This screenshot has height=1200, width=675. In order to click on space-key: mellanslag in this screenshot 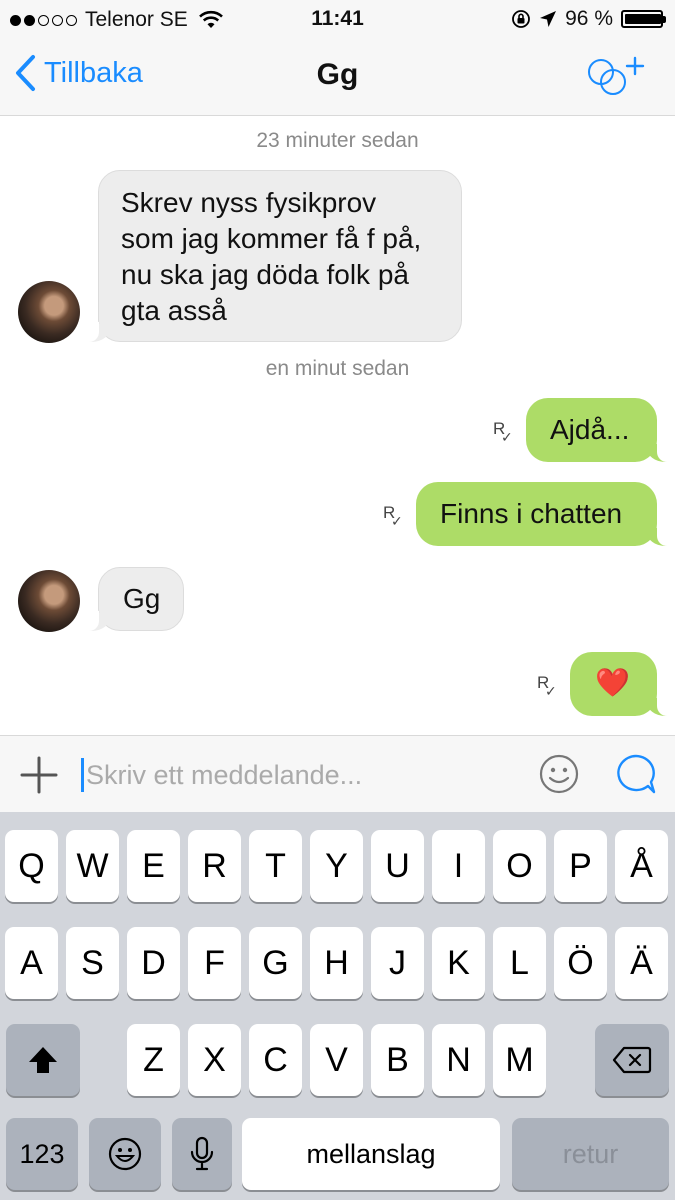, I will do `click(371, 1154)`.